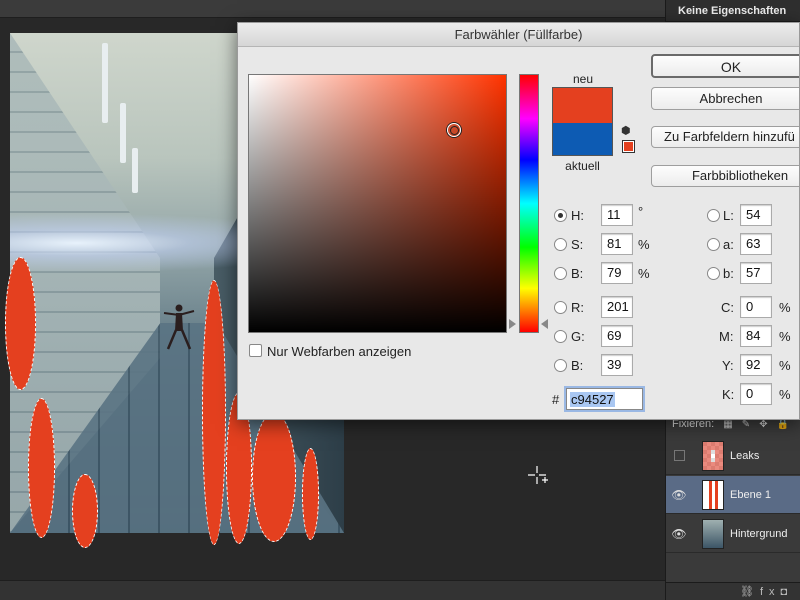 This screenshot has width=800, height=600. What do you see at coordinates (728, 365) in the screenshot?
I see `yellow-label: Y:` at bounding box center [728, 365].